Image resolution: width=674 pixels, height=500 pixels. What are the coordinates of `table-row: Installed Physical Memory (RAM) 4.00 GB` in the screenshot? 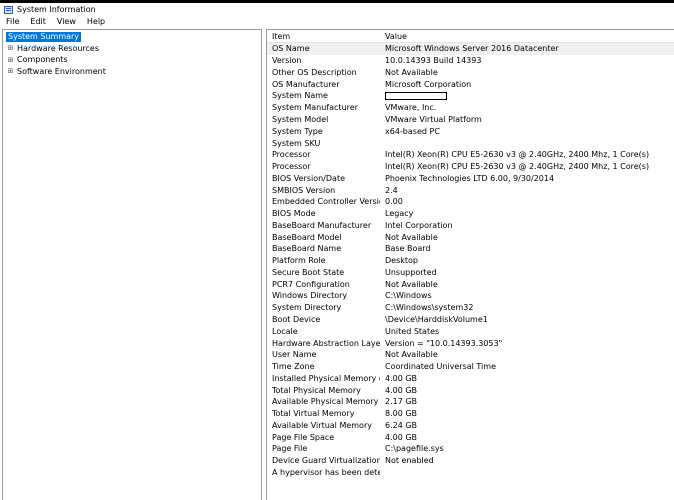 It's located at (470, 378).